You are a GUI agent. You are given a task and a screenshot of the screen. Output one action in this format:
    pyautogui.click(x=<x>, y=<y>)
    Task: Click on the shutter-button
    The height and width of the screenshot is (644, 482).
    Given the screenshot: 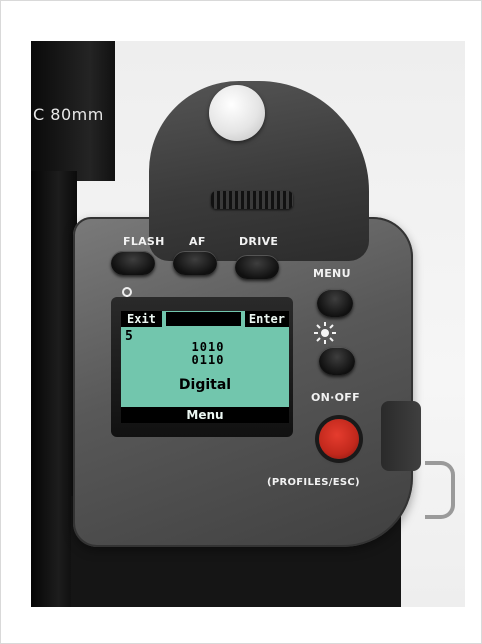 What is the action you would take?
    pyautogui.click(x=237, y=113)
    